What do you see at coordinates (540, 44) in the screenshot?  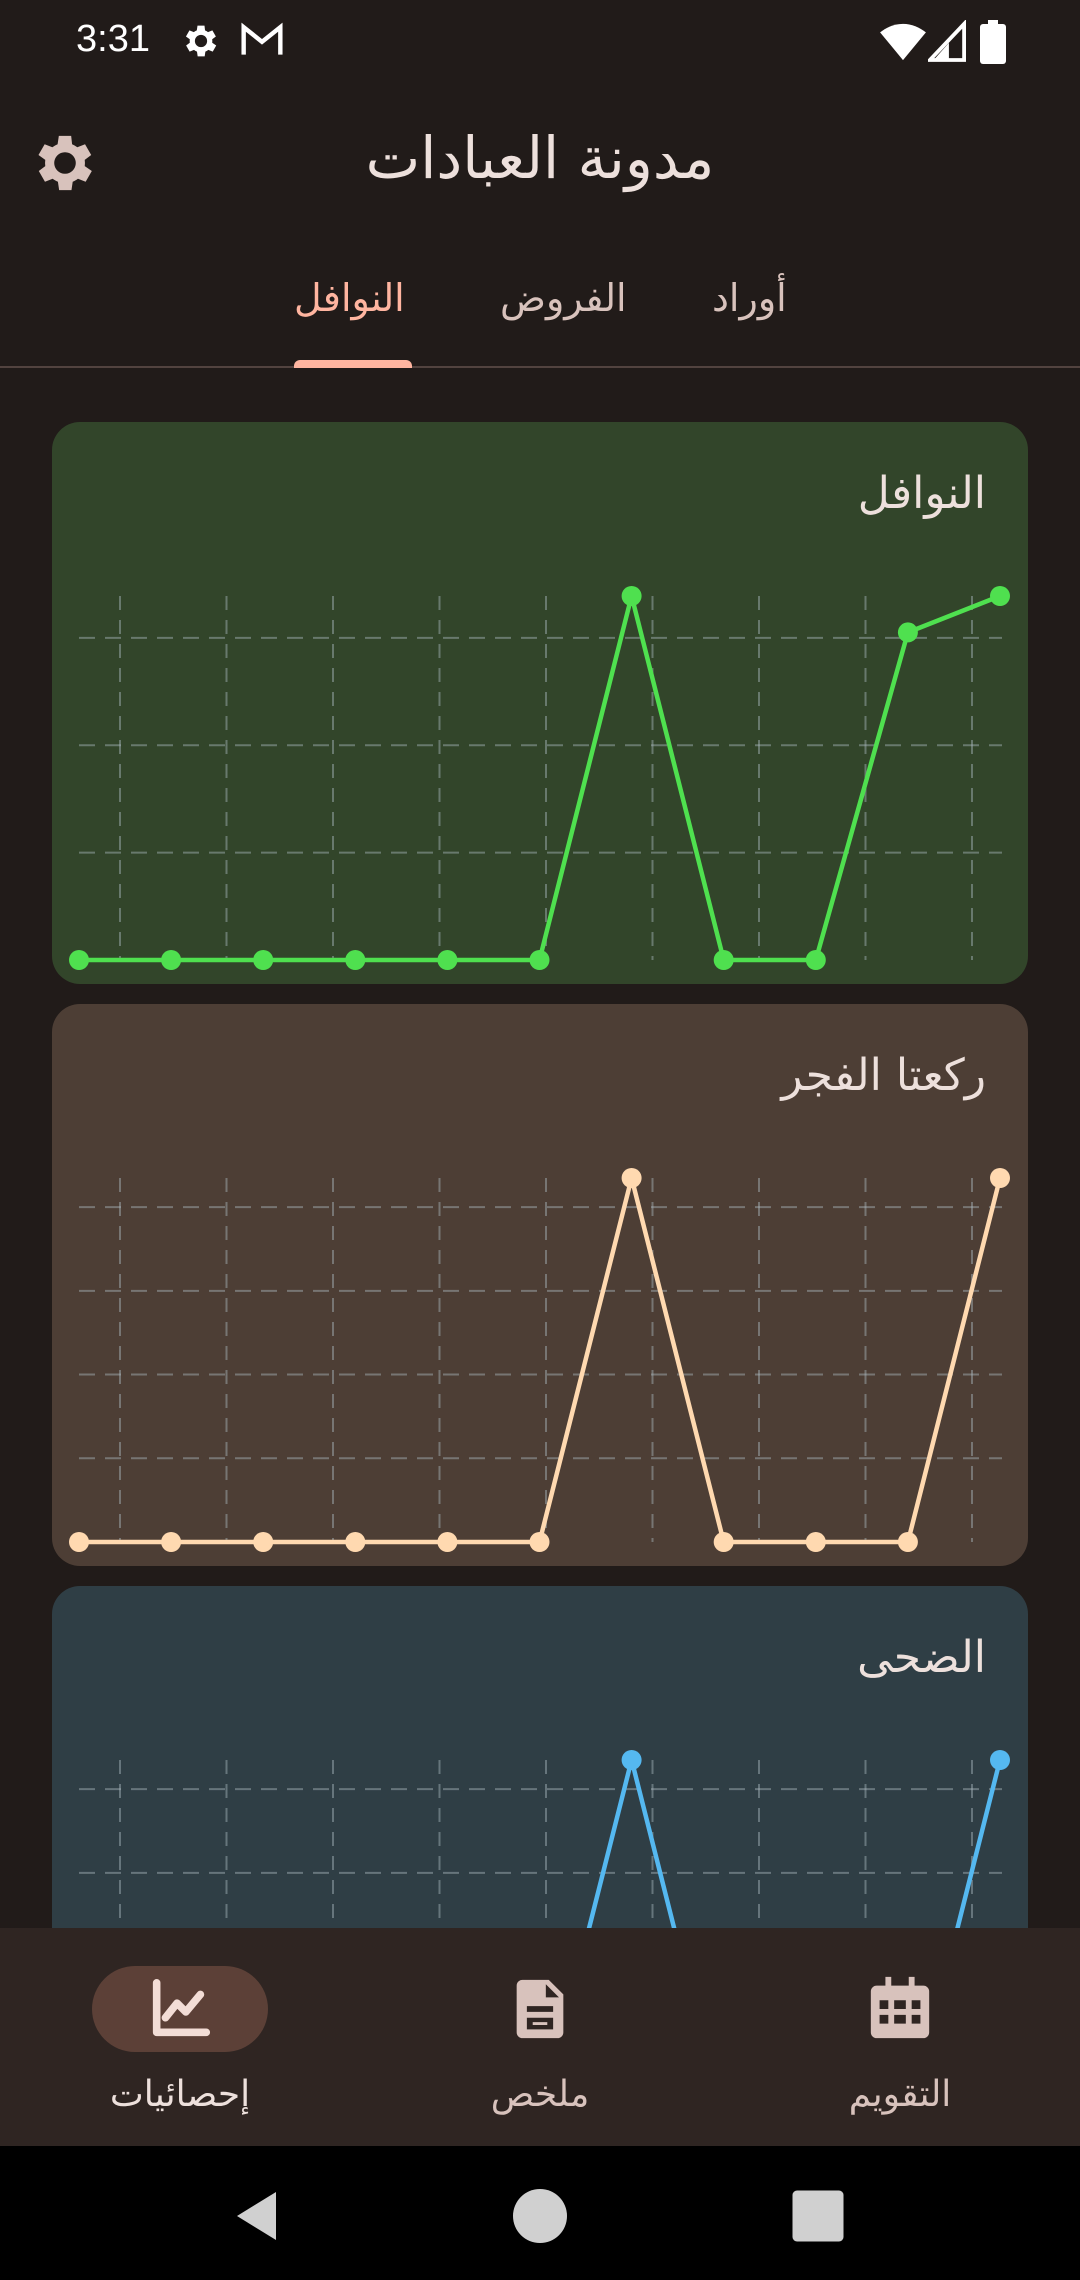 I see `status-bar: 3:31` at bounding box center [540, 44].